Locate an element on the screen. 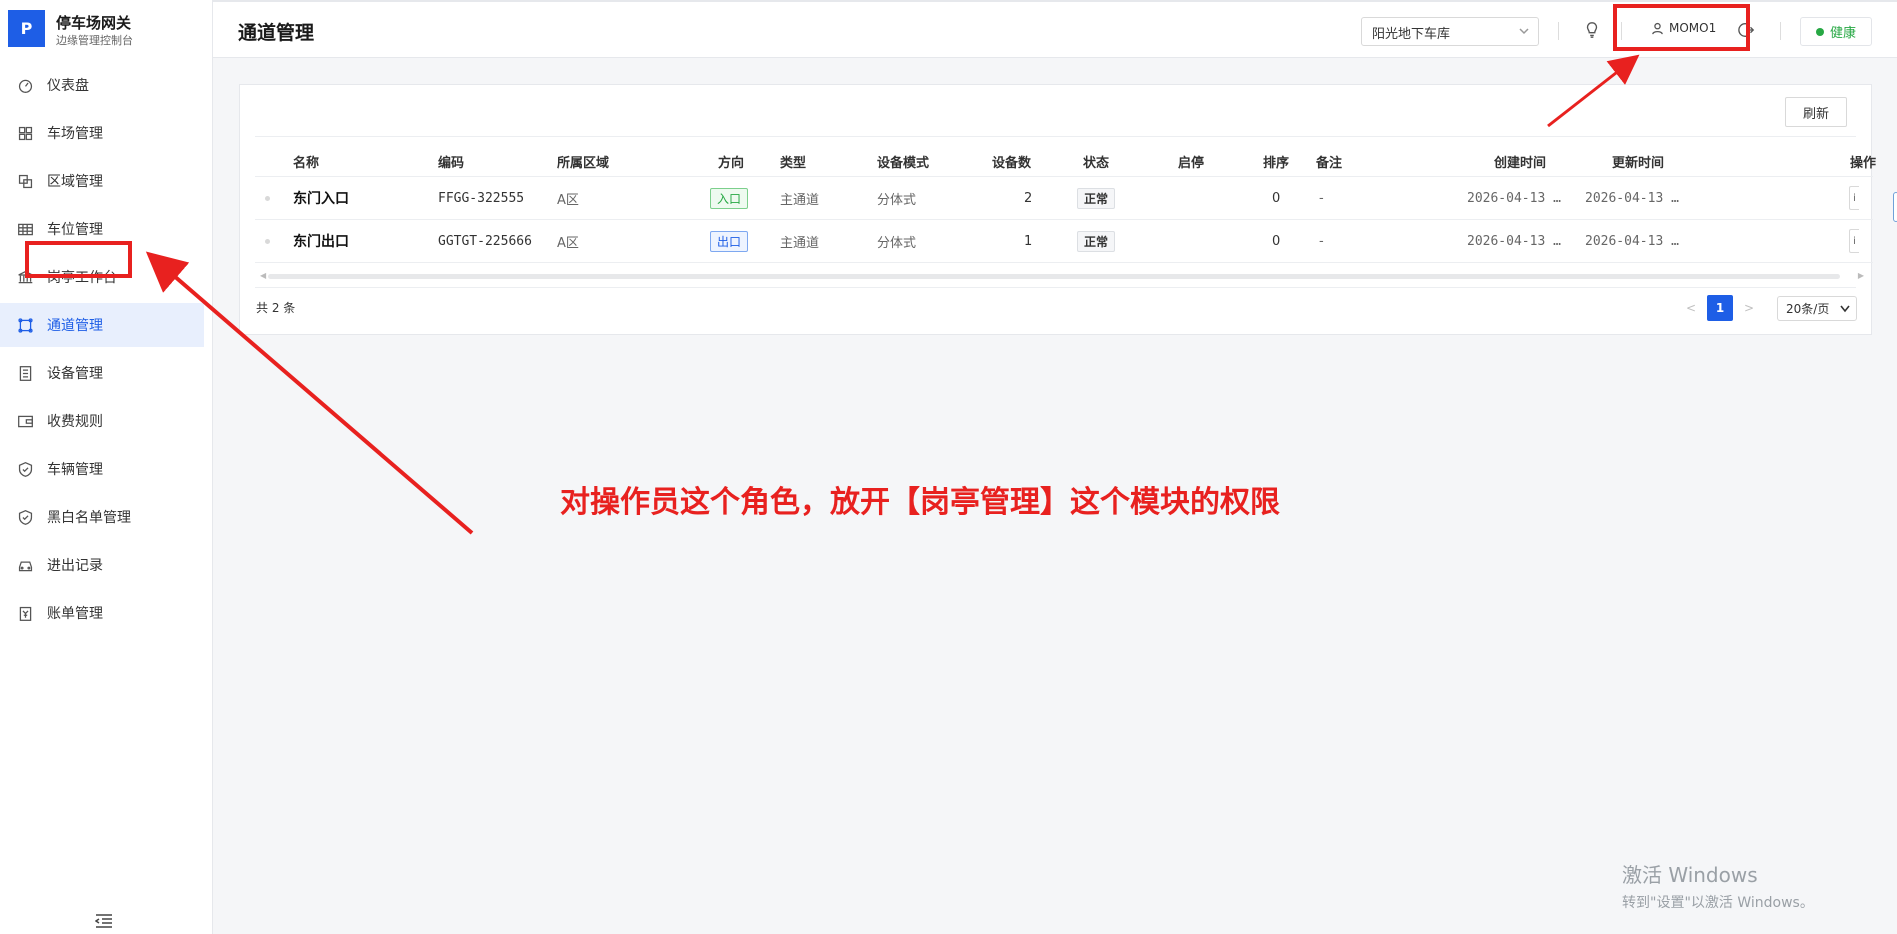 The height and width of the screenshot is (934, 1897). bill-icon is located at coordinates (25, 613).